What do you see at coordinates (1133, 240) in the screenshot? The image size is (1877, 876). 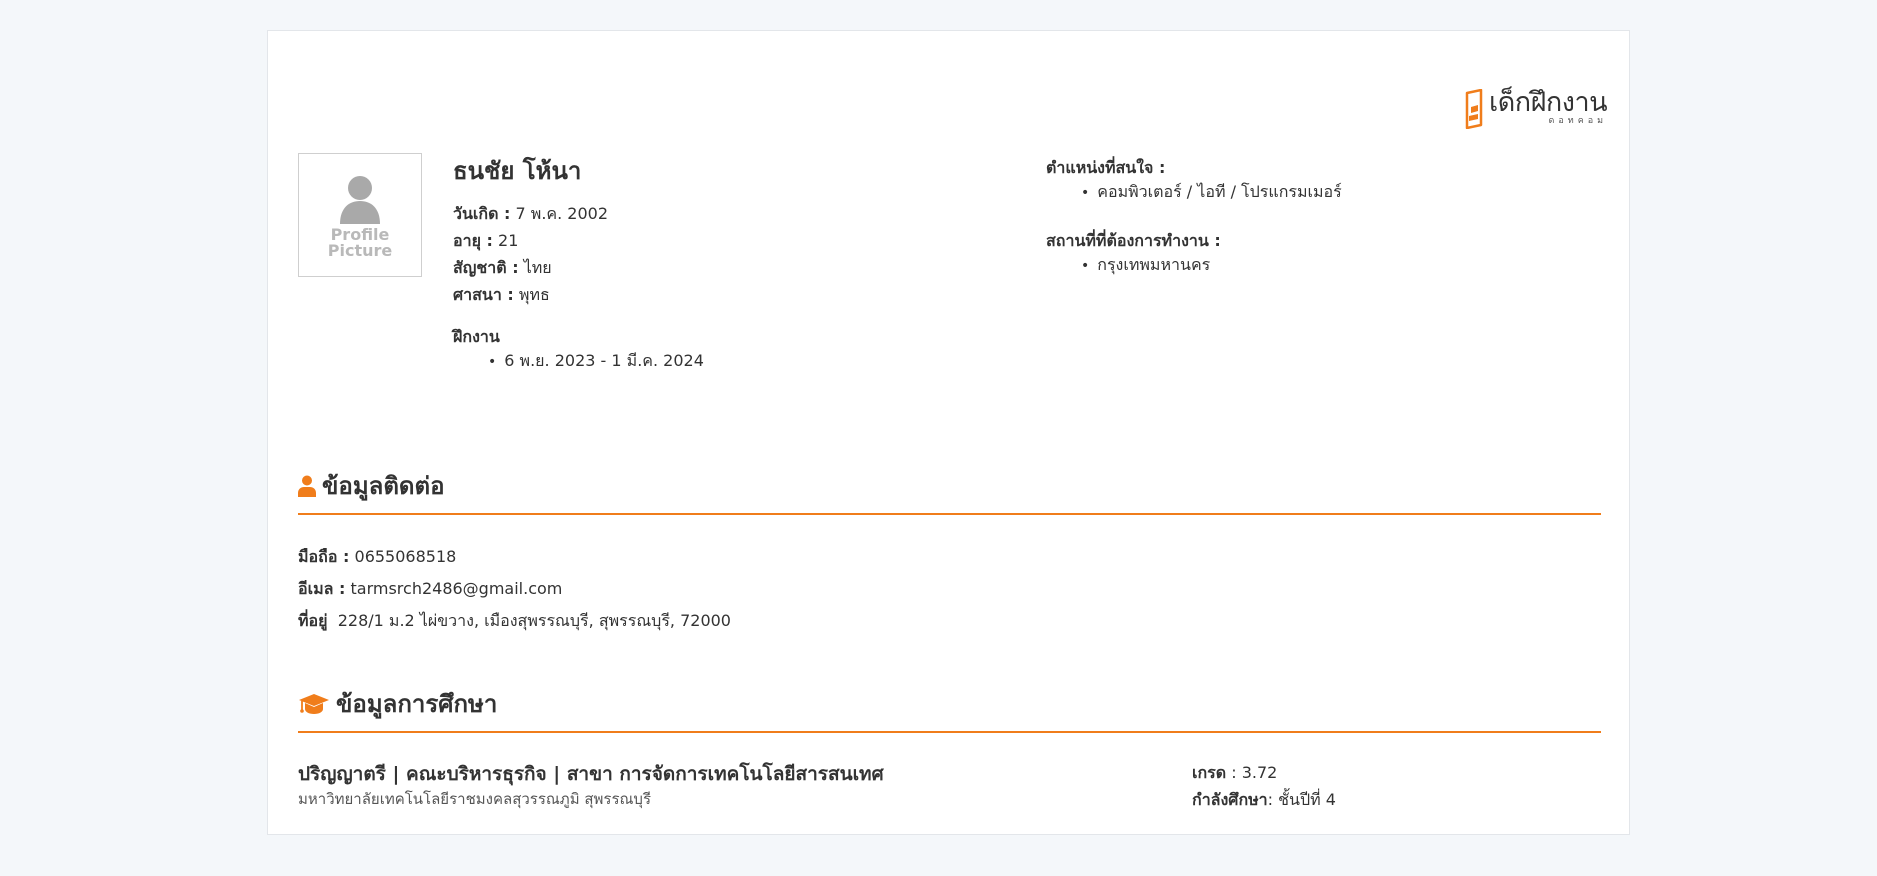 I see `locations-label: สถานที่ที่ต้องการทำงาน :` at bounding box center [1133, 240].